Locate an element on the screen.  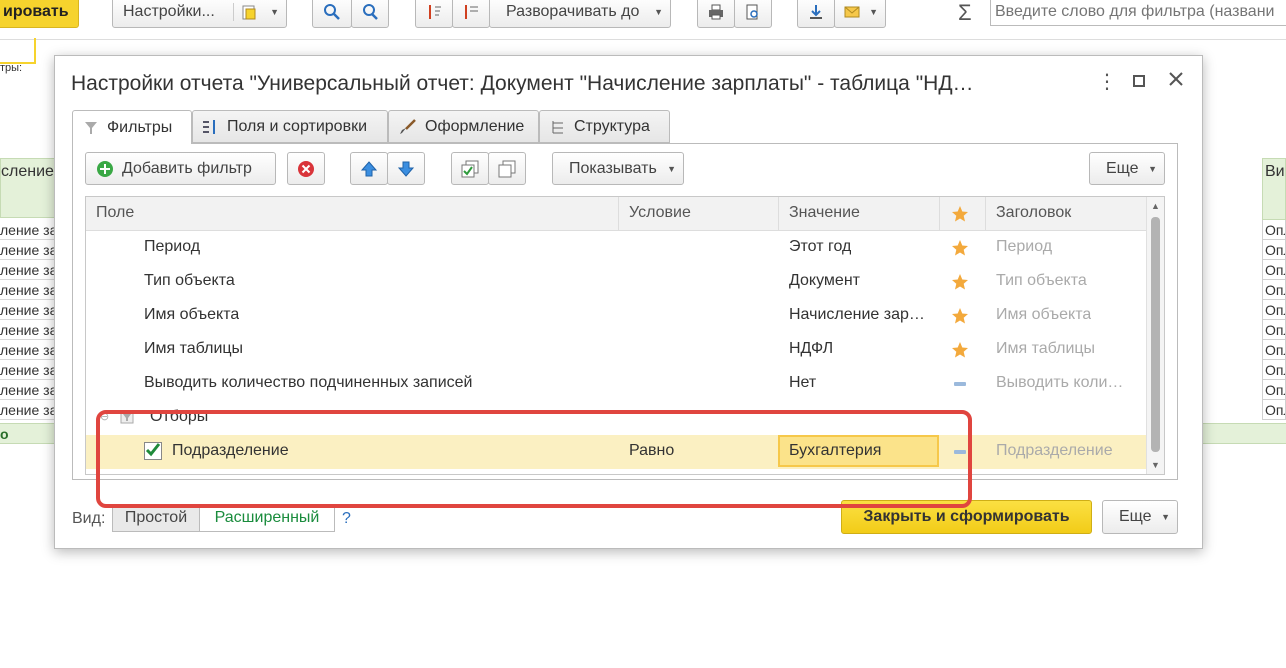
sort-icon is located at coordinates (434, 12).